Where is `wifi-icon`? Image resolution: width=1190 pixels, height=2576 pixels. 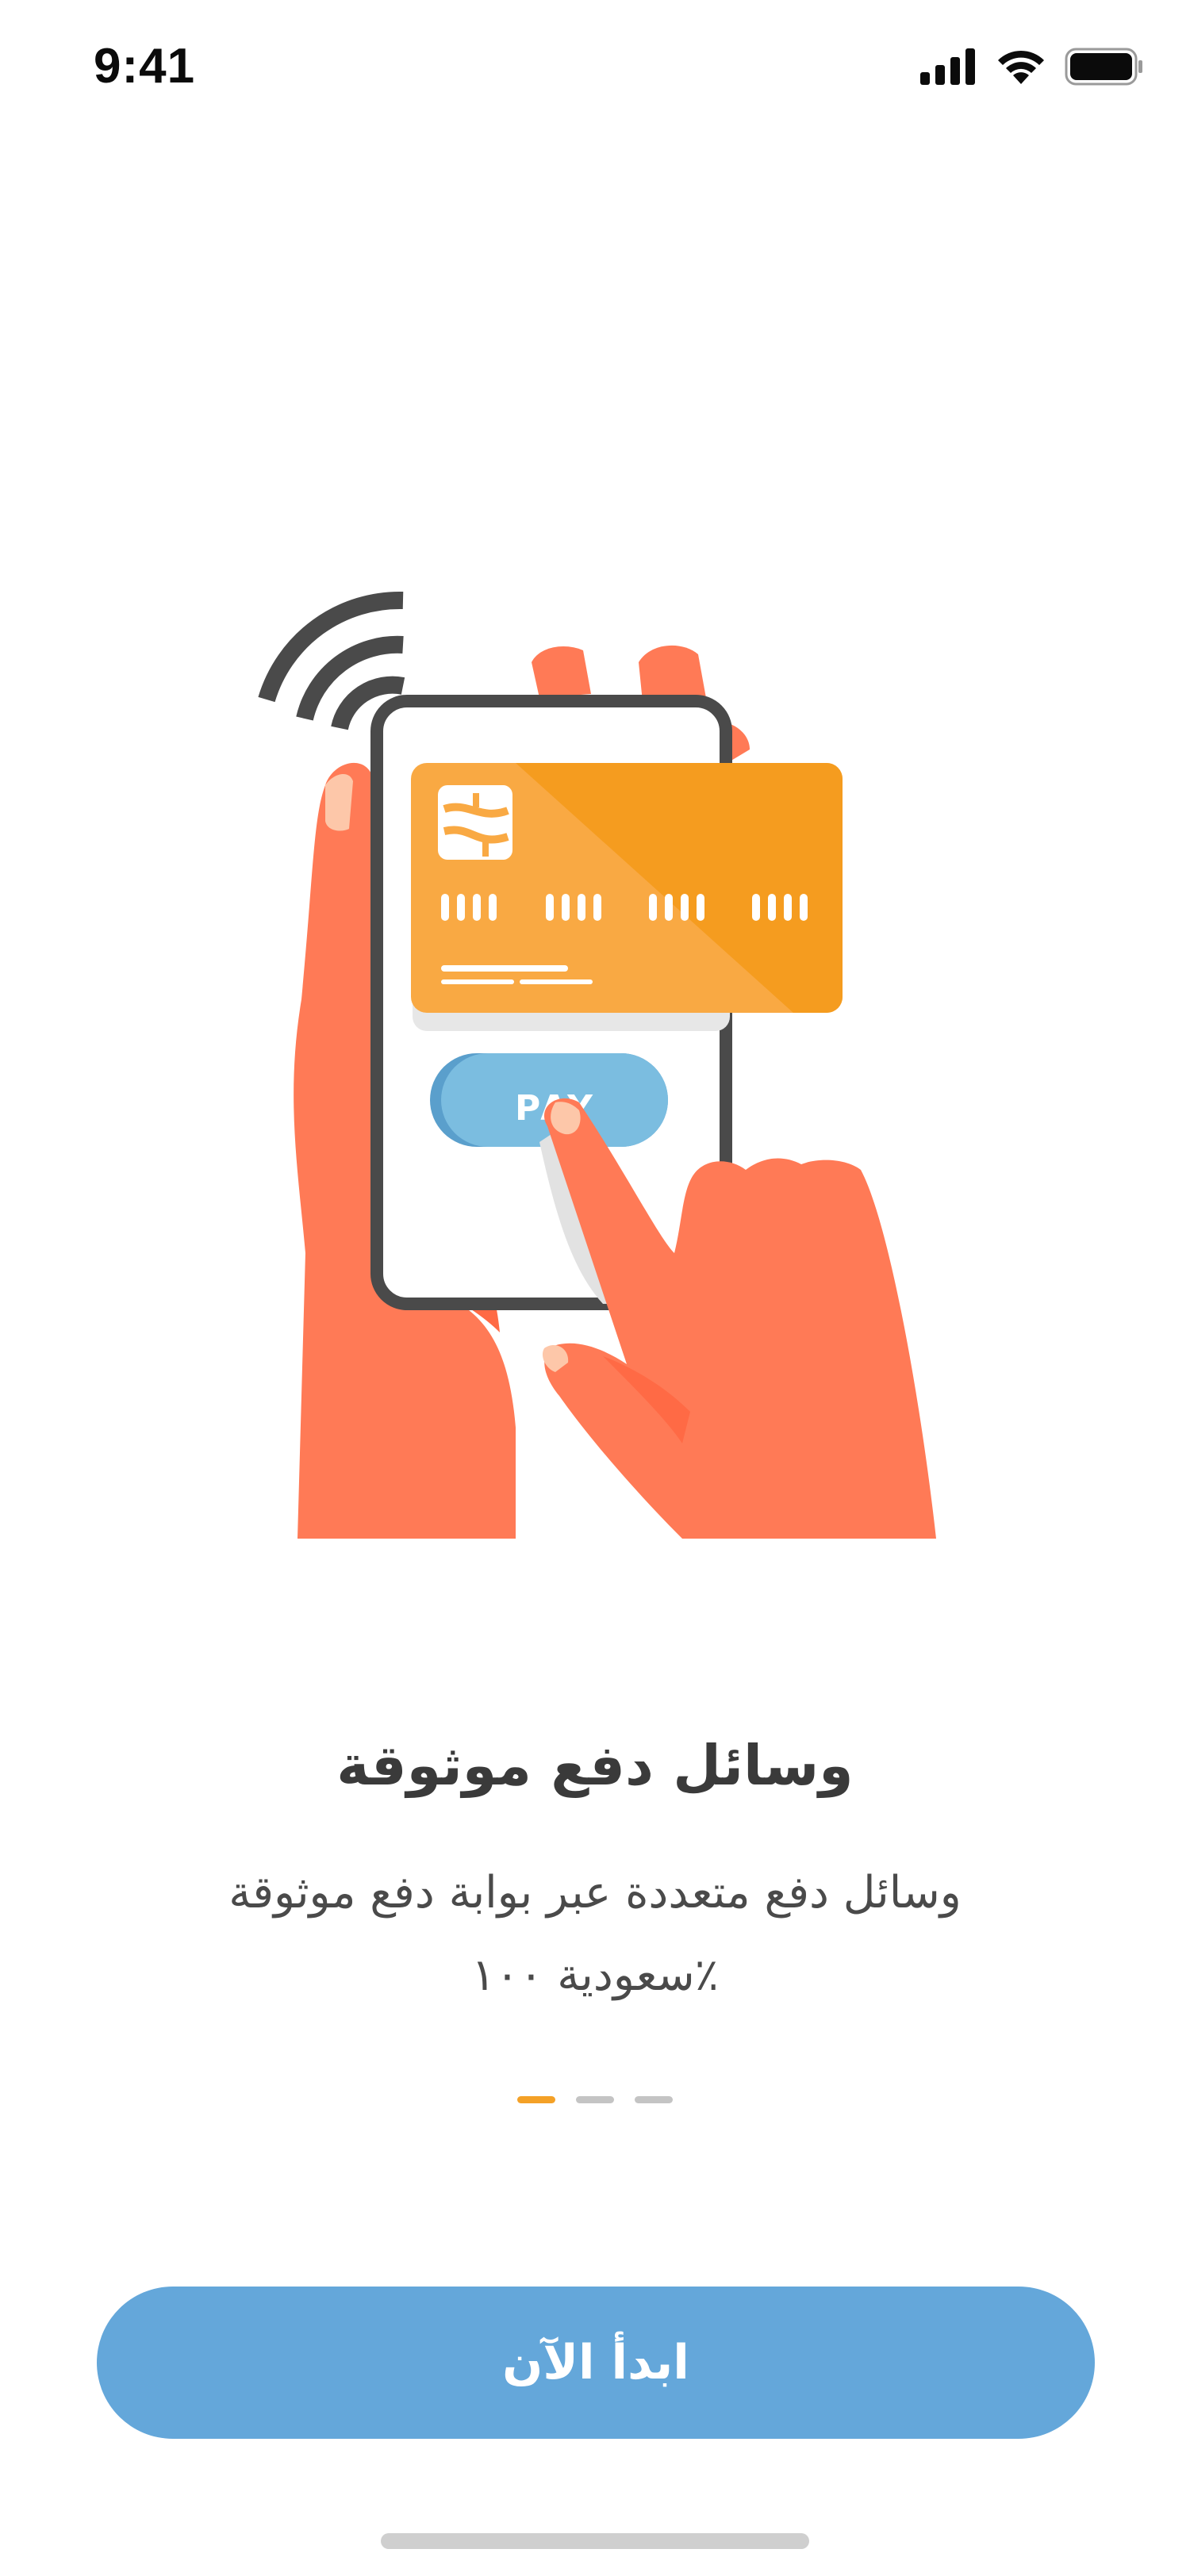 wifi-icon is located at coordinates (1021, 67).